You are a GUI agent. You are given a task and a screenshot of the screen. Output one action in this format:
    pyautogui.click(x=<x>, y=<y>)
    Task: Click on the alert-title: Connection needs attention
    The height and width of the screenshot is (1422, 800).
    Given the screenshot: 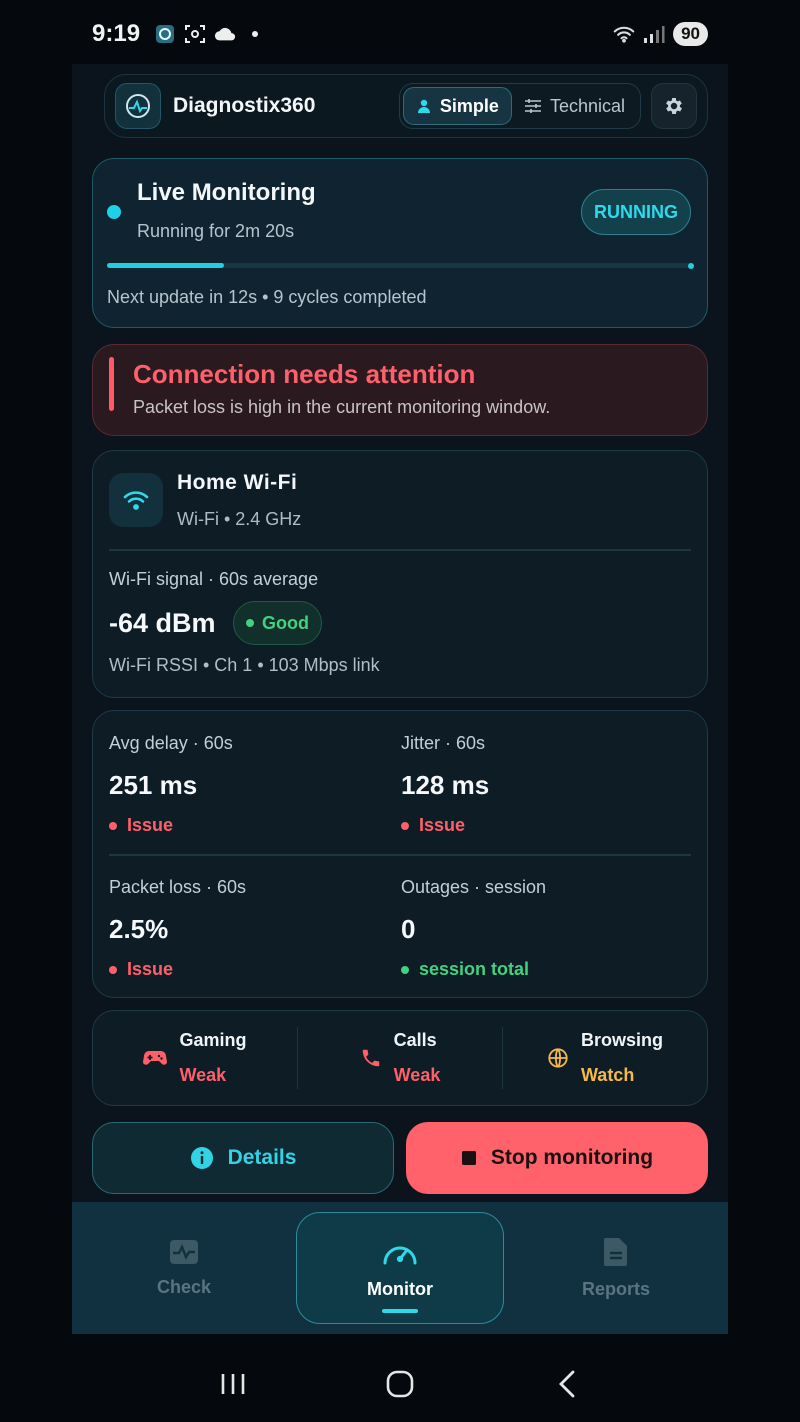 What is the action you would take?
    pyautogui.click(x=304, y=374)
    